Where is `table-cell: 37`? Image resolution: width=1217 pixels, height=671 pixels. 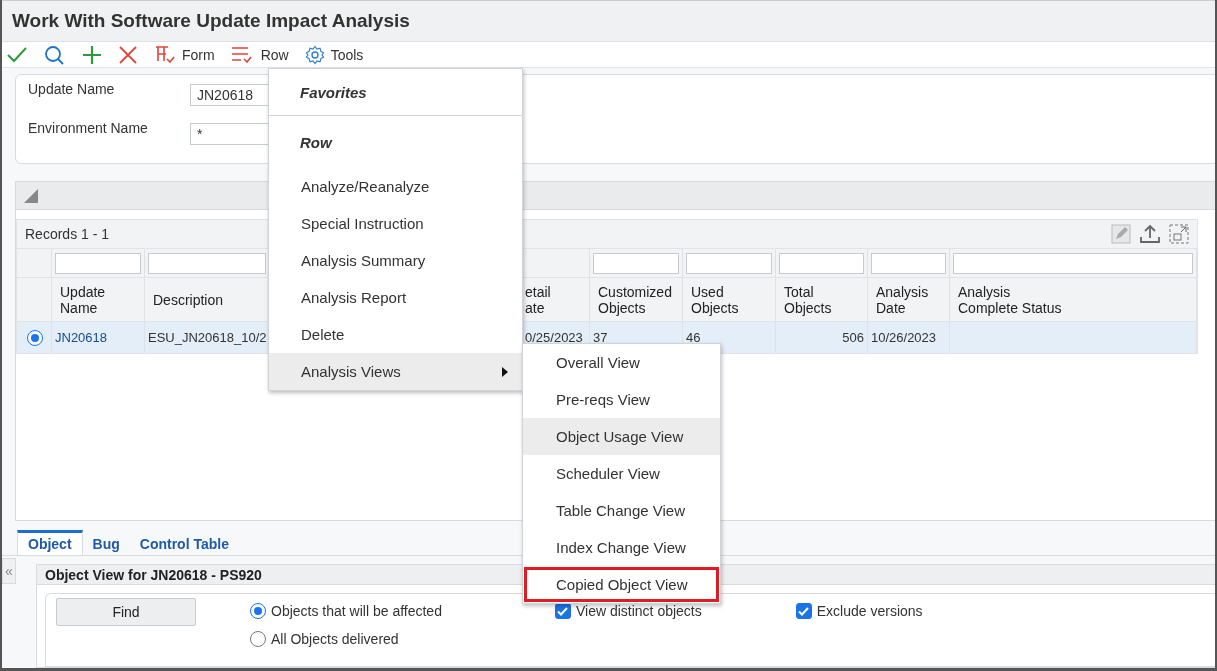
table-cell: 37 is located at coordinates (600, 337).